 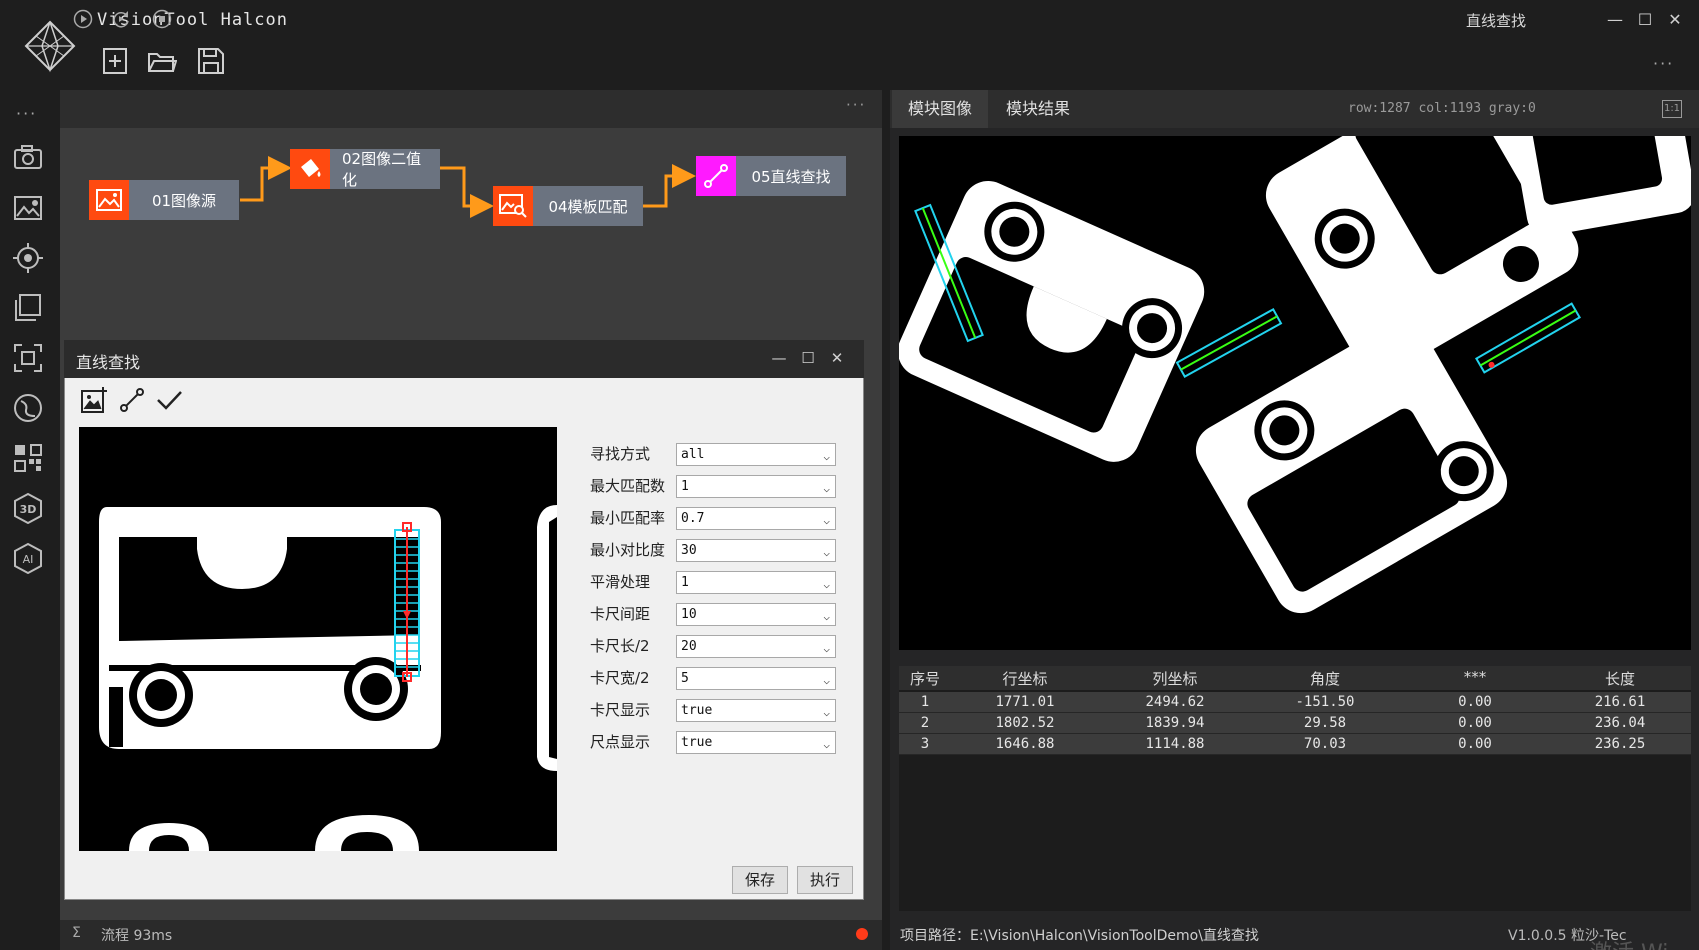 I want to click on measure-icon, so click(x=28, y=358).